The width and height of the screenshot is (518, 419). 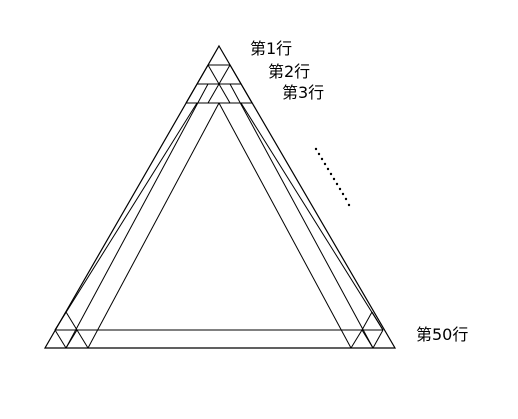 What do you see at coordinates (289, 71) in the screenshot?
I see `row-label-2: 第2行` at bounding box center [289, 71].